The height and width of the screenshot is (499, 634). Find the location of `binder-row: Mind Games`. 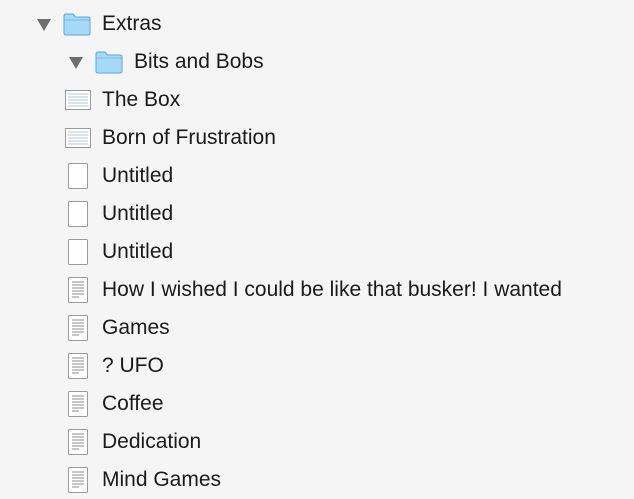

binder-row: Mind Games is located at coordinates (317, 480).